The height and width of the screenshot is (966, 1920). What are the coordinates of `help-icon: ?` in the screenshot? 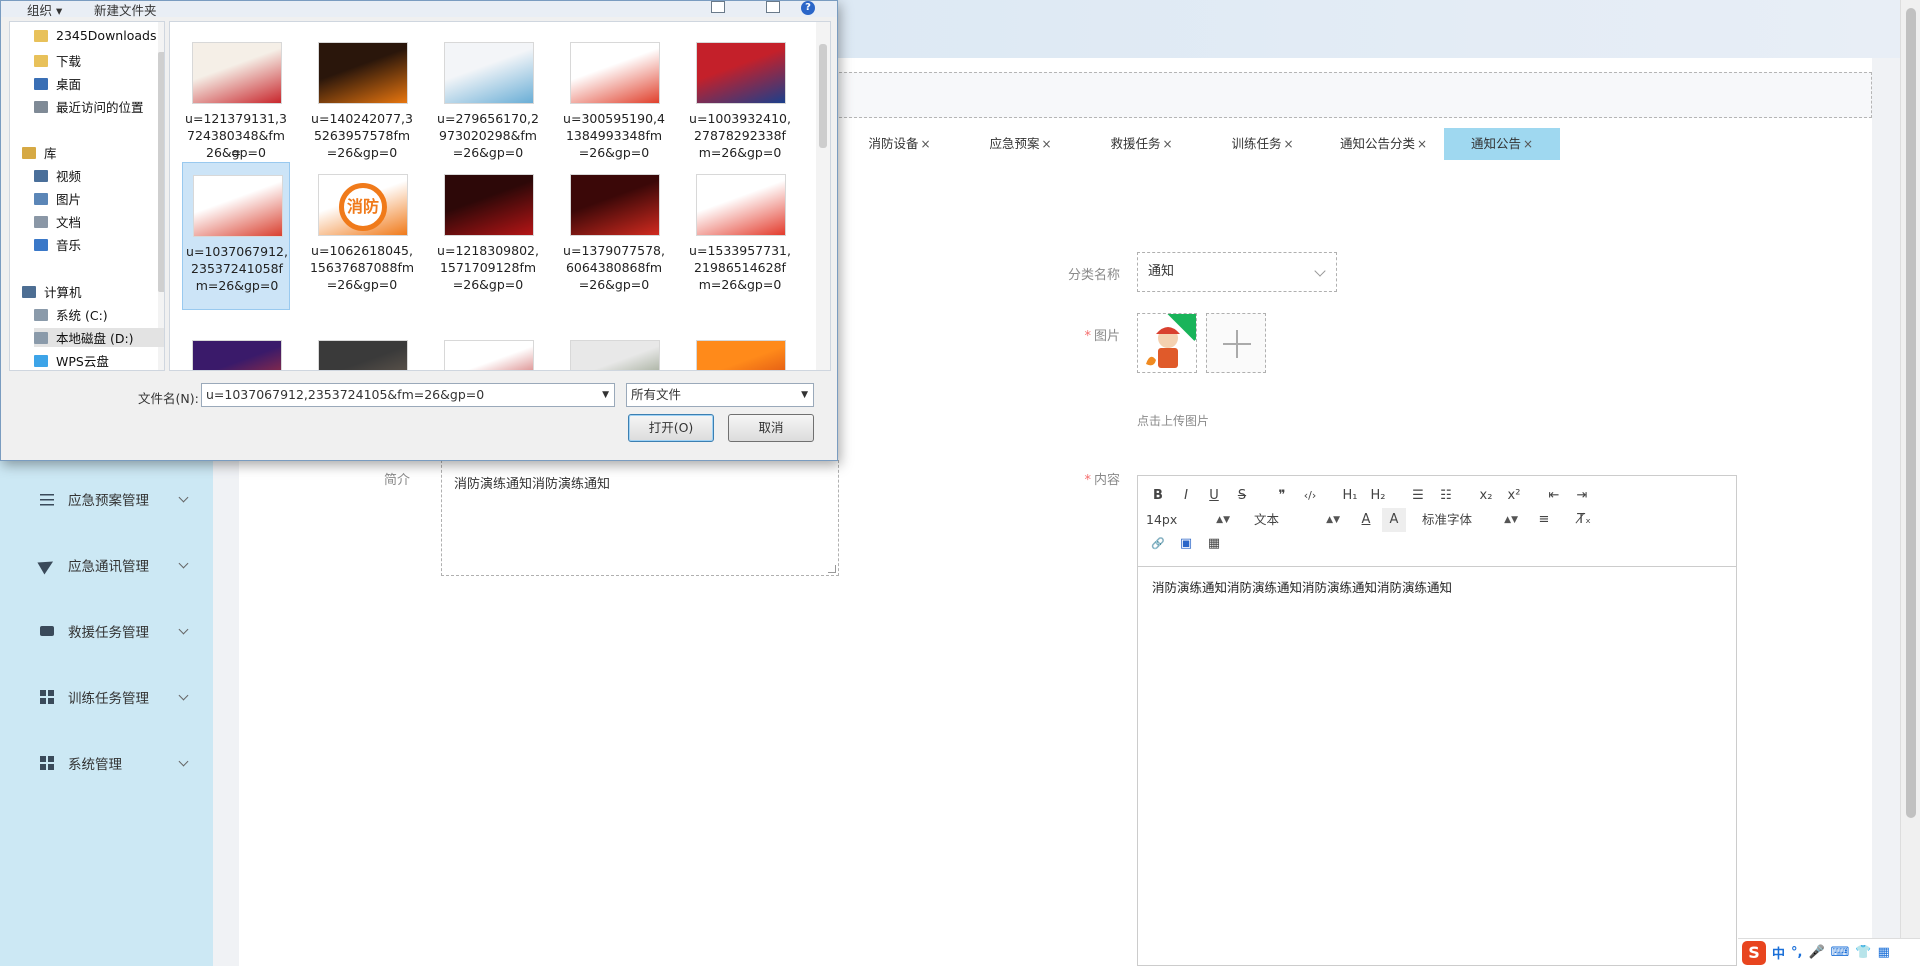 It's located at (808, 8).